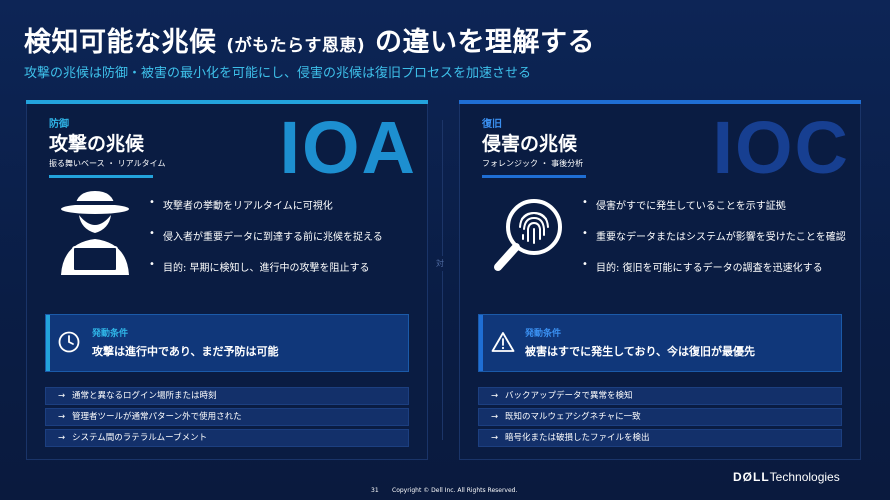  I want to click on ioa-condition-bar, so click(48, 343).